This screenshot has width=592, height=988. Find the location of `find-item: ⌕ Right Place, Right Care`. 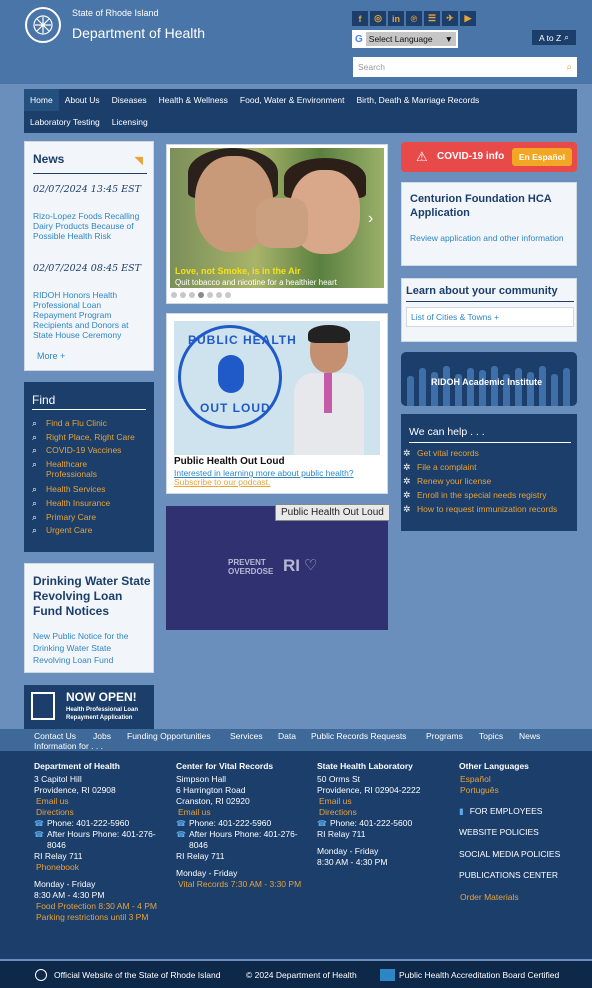

find-item: ⌕ Right Place, Right Care is located at coordinates (92, 437).